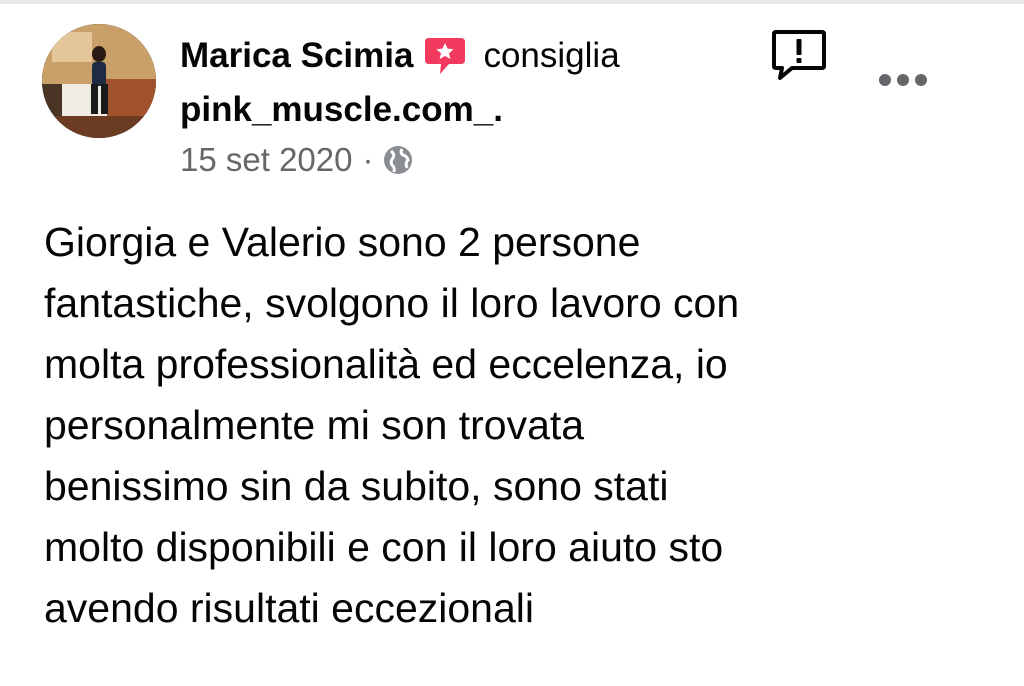 The height and width of the screenshot is (686, 1024). What do you see at coordinates (341, 110) in the screenshot?
I see `recommended-page-name: pink_muscle.com_.` at bounding box center [341, 110].